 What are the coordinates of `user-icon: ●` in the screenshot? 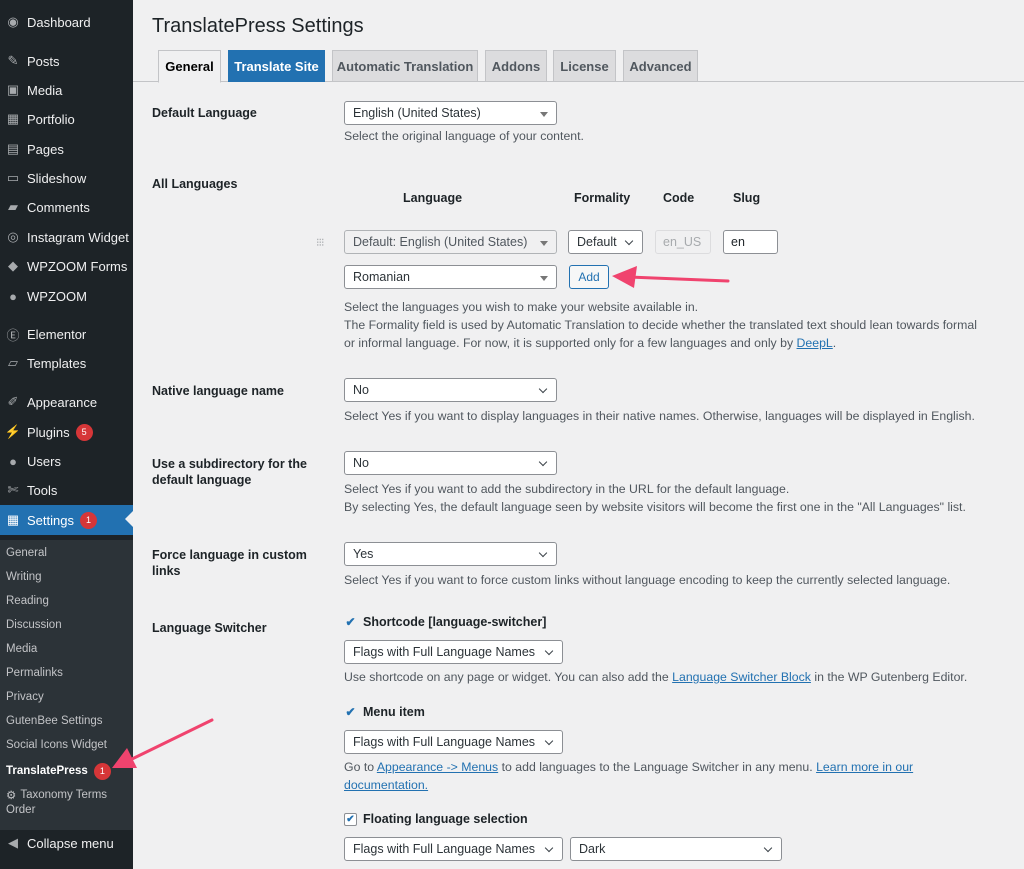 It's located at (13, 461).